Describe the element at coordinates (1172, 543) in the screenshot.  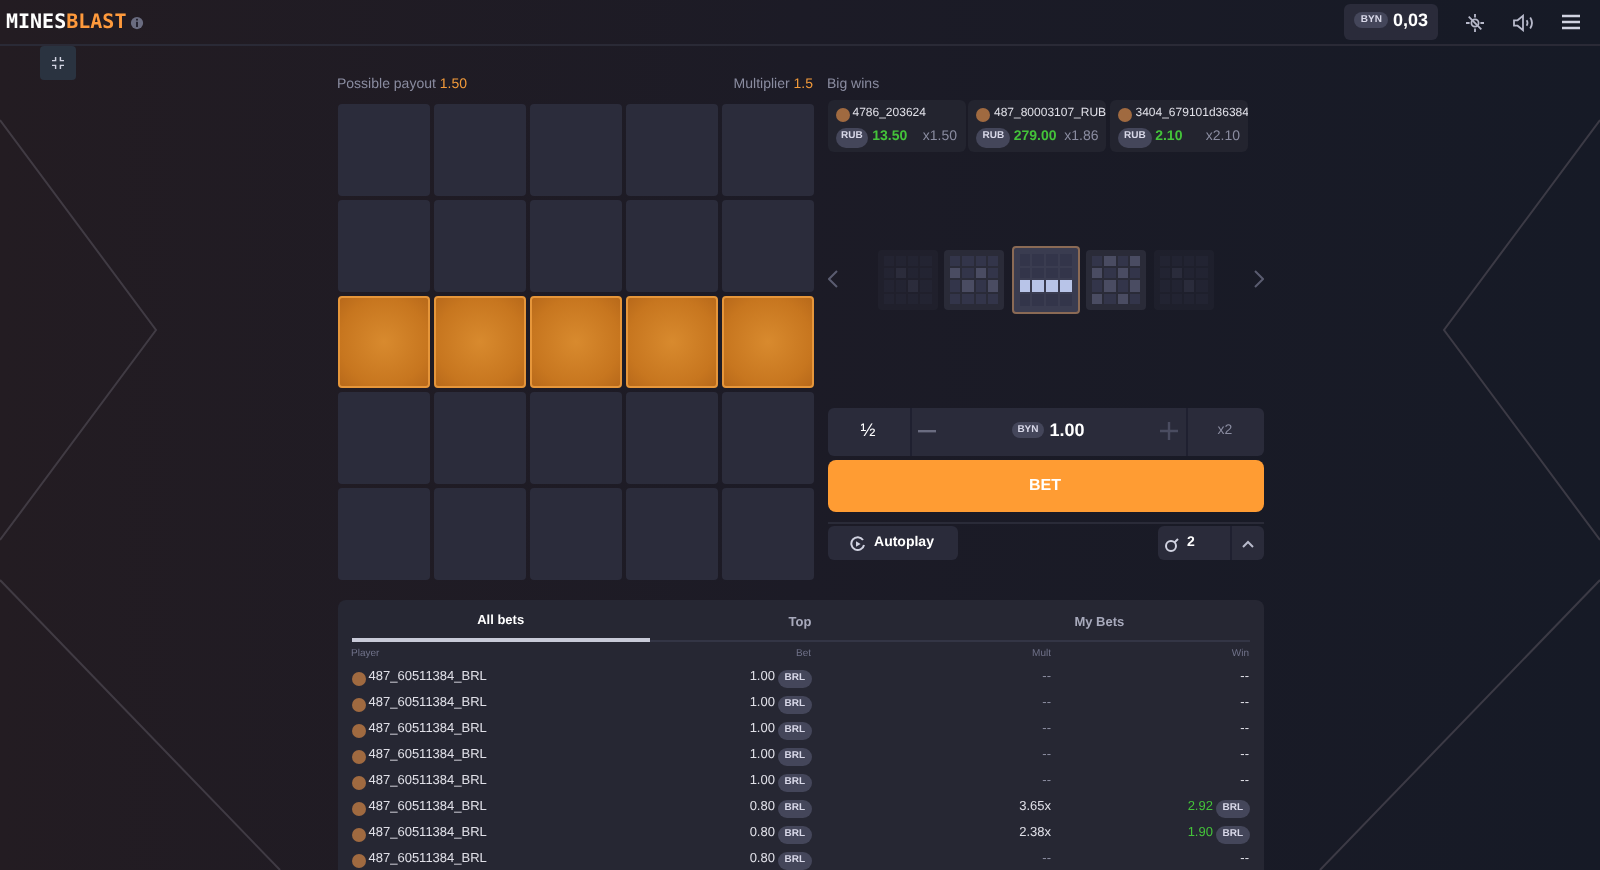
I see `bomb-icon` at that location.